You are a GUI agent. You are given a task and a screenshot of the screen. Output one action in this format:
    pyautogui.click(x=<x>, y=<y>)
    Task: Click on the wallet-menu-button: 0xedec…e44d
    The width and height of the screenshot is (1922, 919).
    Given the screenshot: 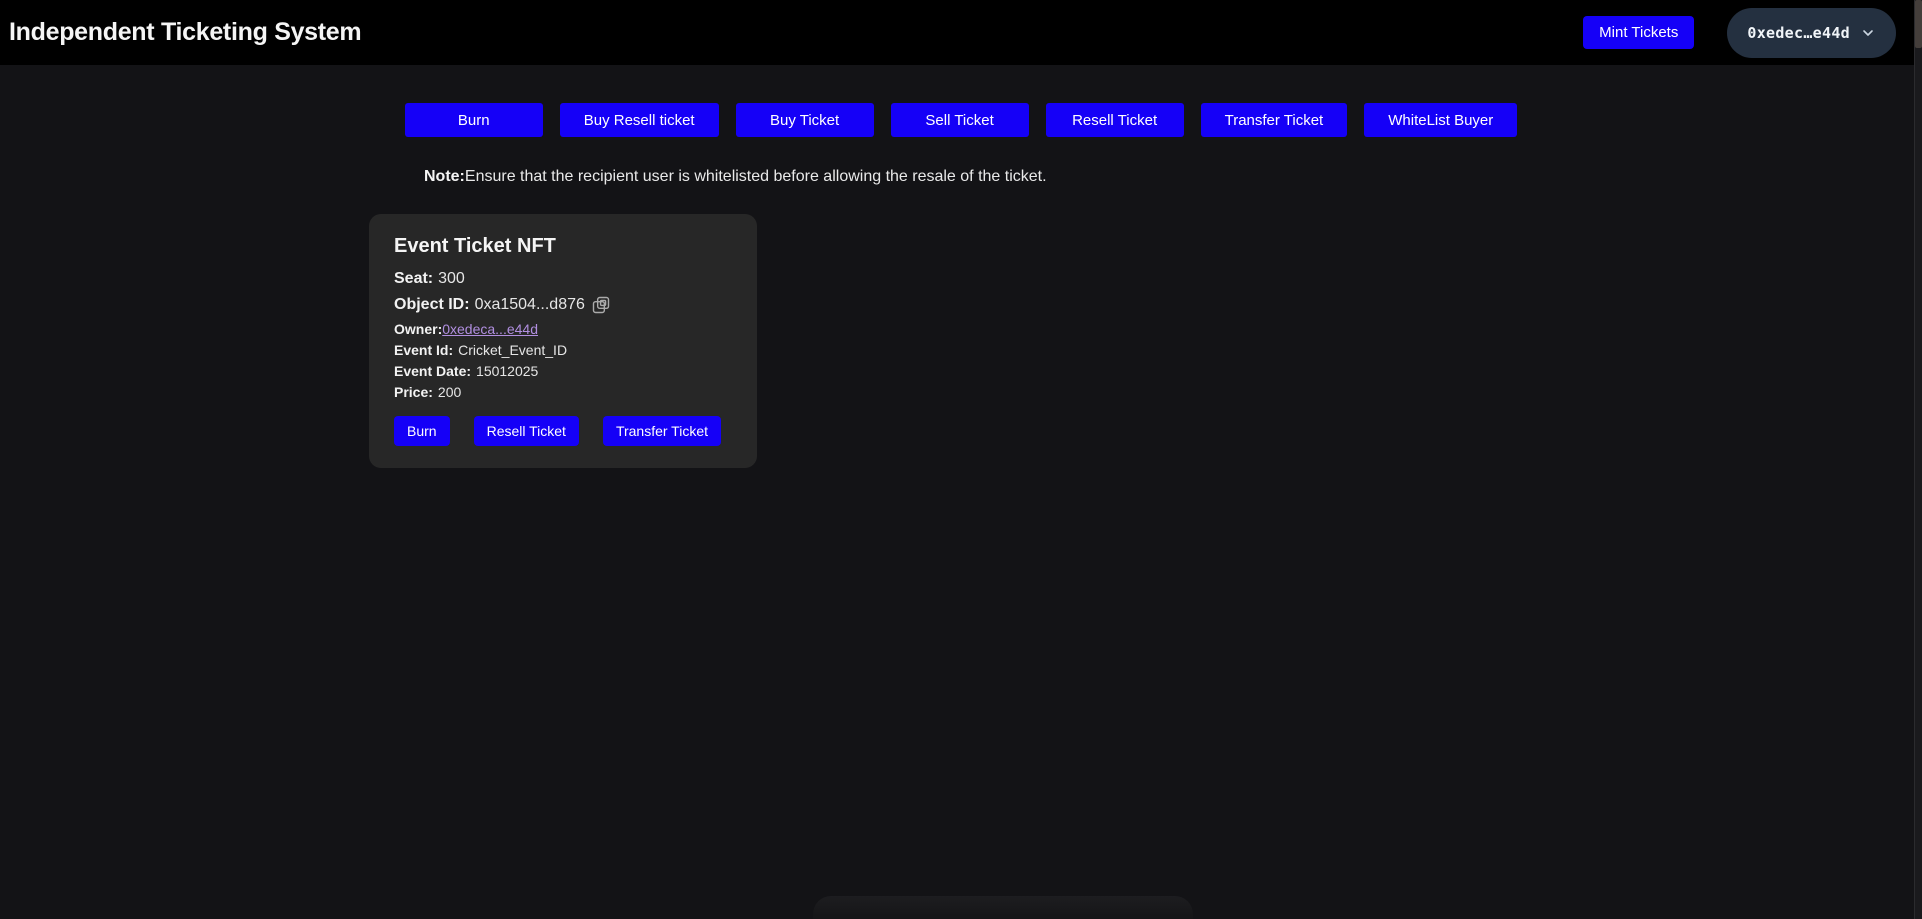 What is the action you would take?
    pyautogui.click(x=1811, y=32)
    